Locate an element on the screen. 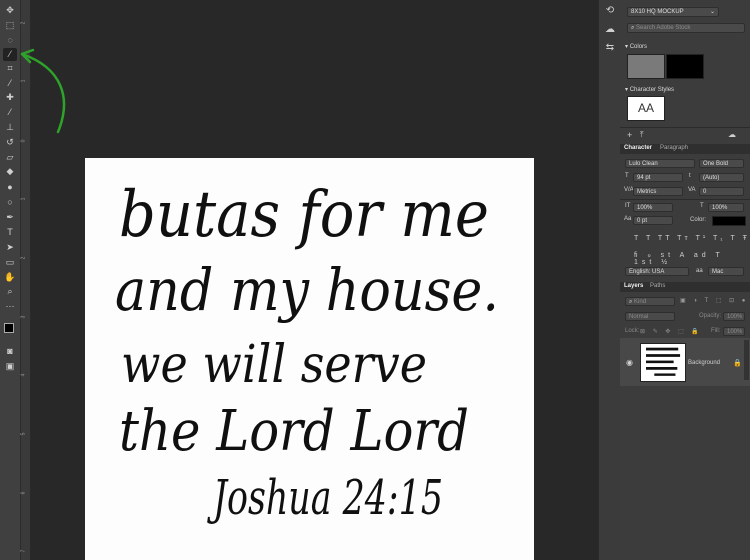  lock-label: Lock: is located at coordinates (632, 331).